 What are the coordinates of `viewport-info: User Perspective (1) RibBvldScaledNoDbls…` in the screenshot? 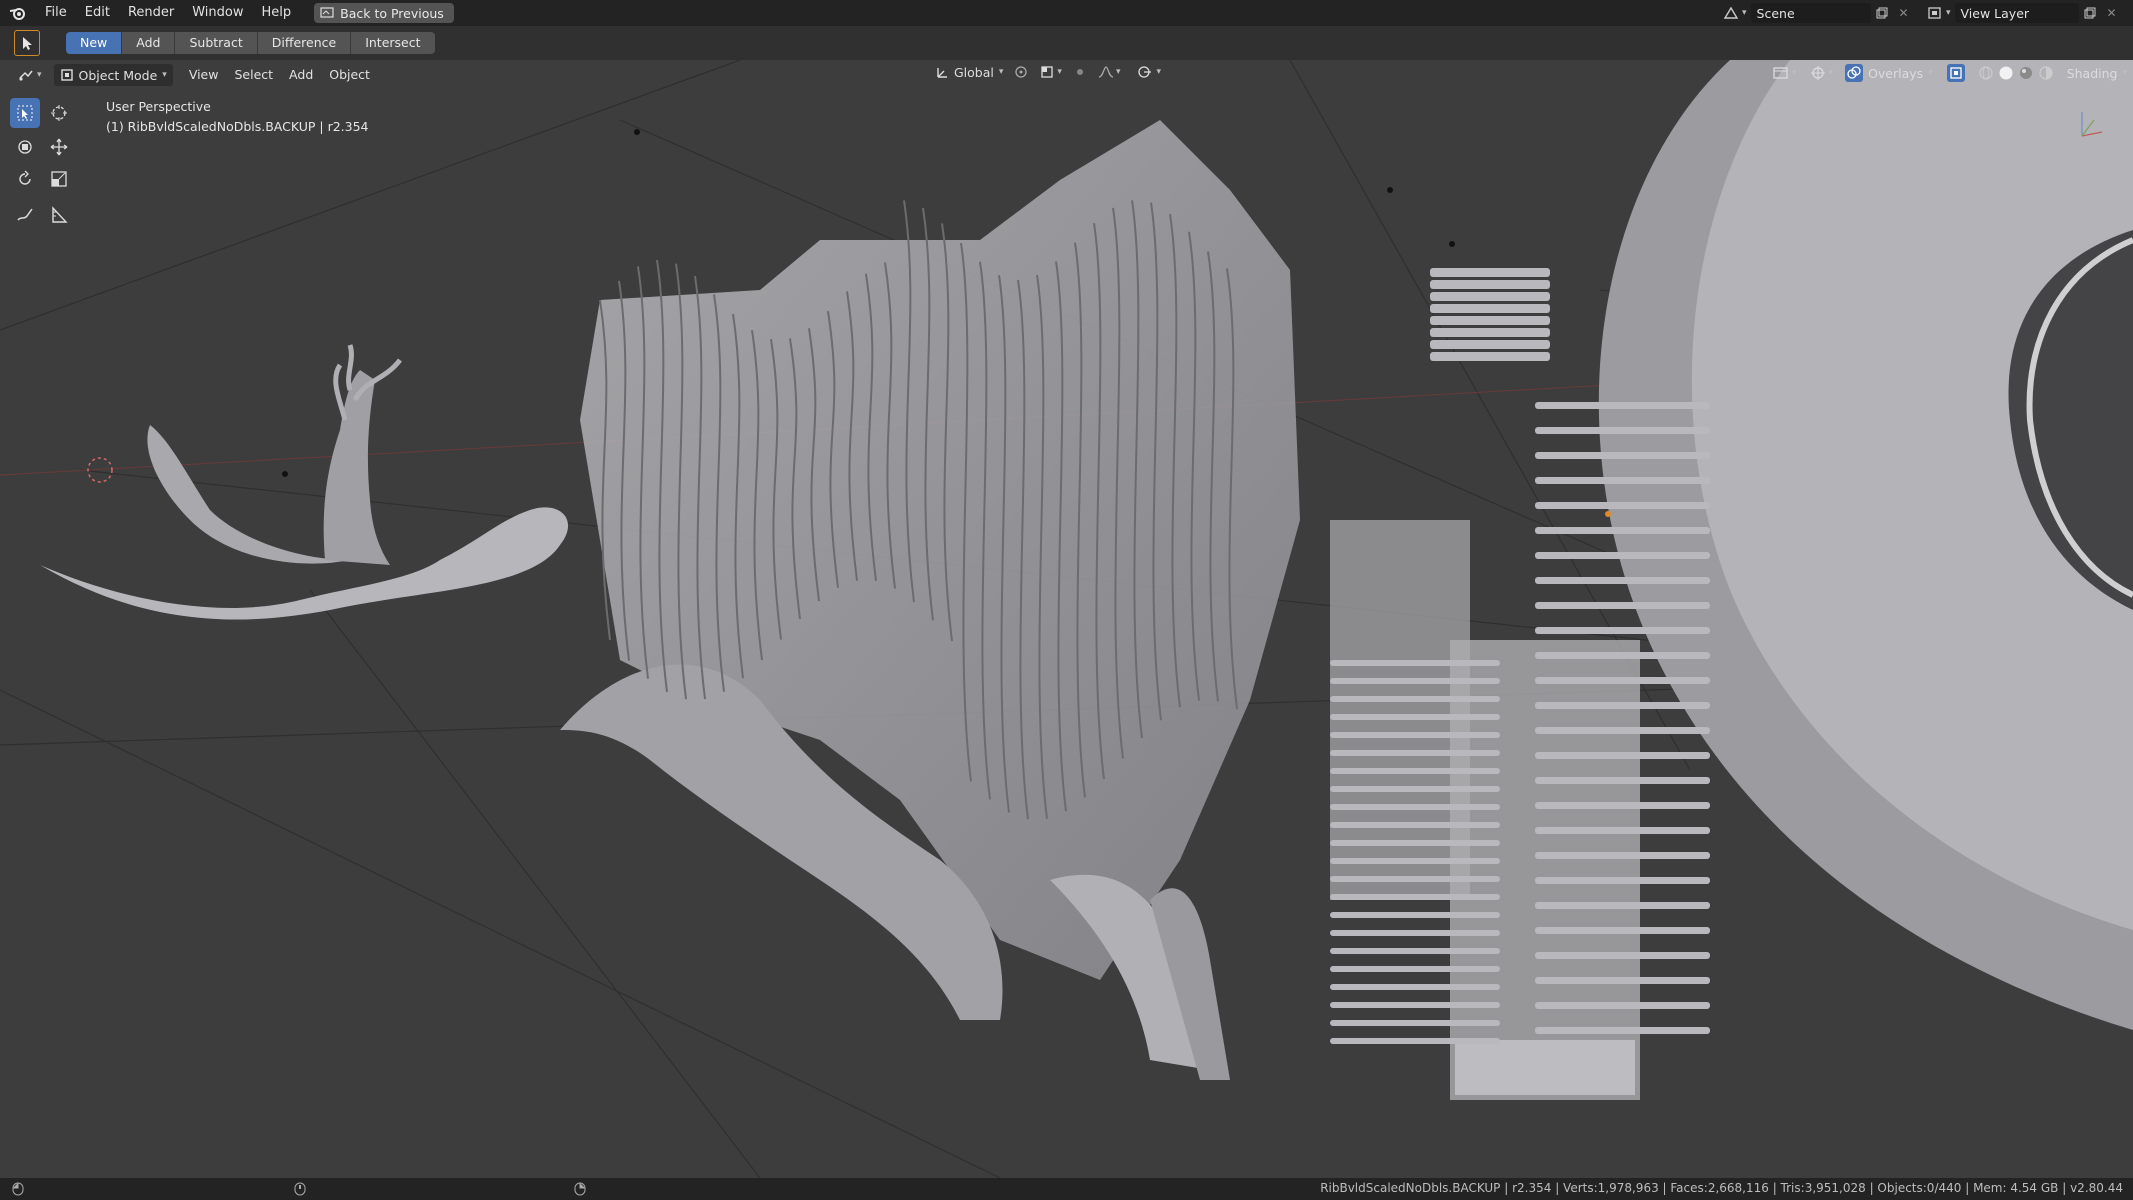 It's located at (237, 117).